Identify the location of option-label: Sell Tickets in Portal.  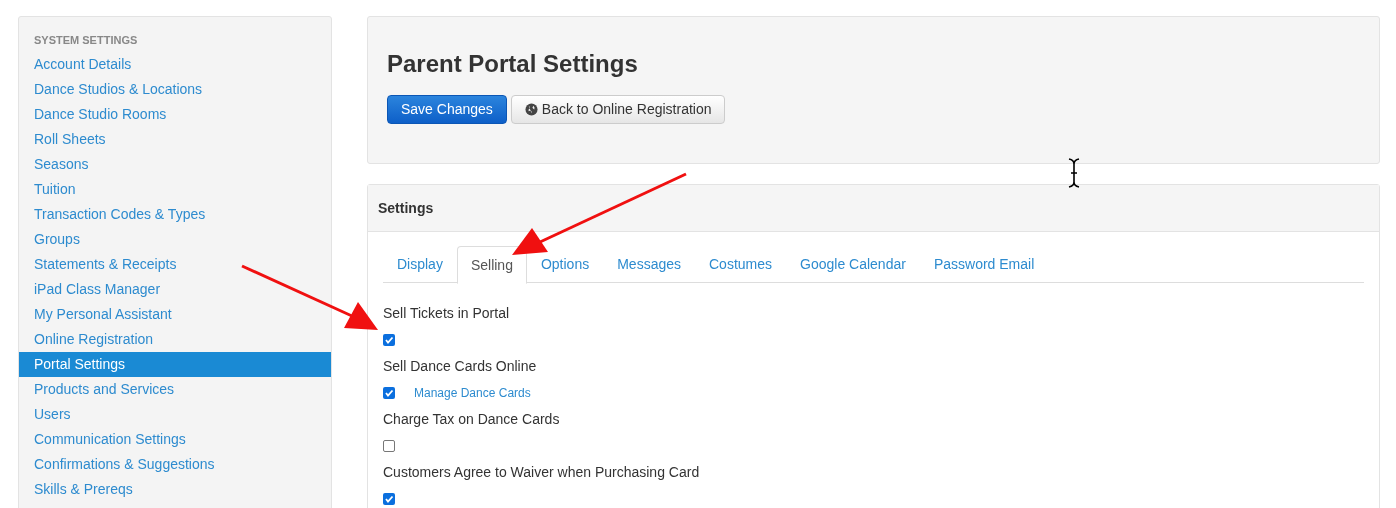
(446, 313).